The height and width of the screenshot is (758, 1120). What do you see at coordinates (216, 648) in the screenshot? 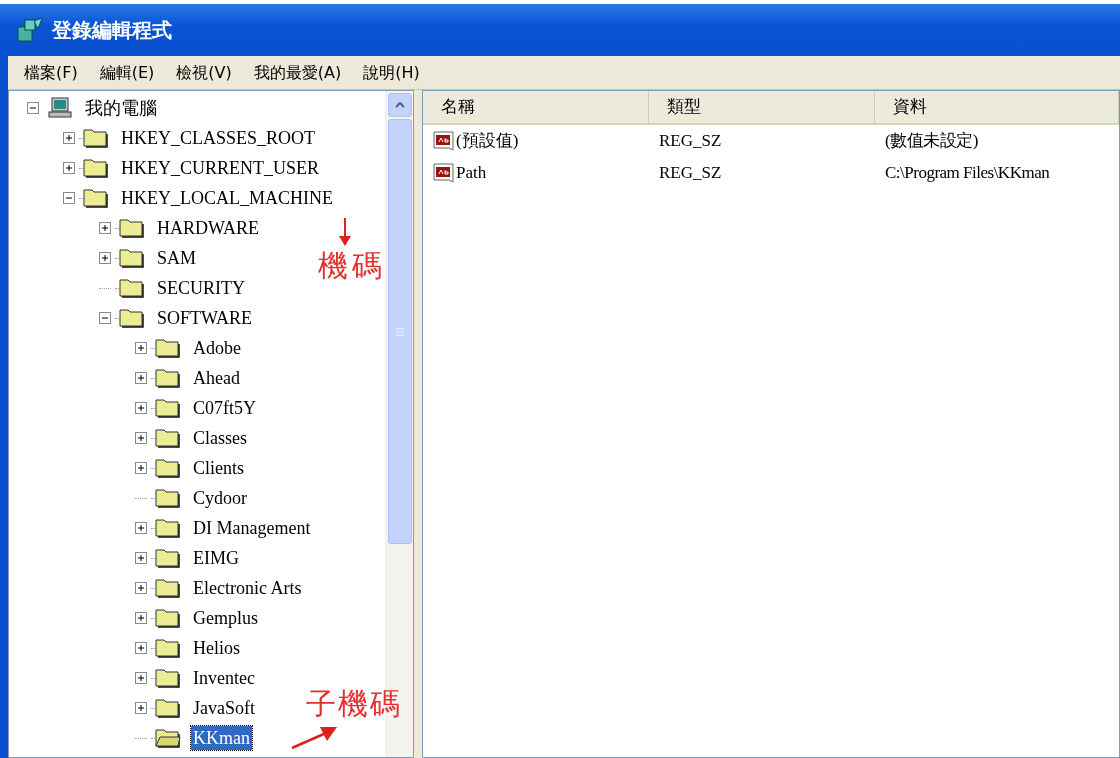
I see `tree-item: Helios` at bounding box center [216, 648].